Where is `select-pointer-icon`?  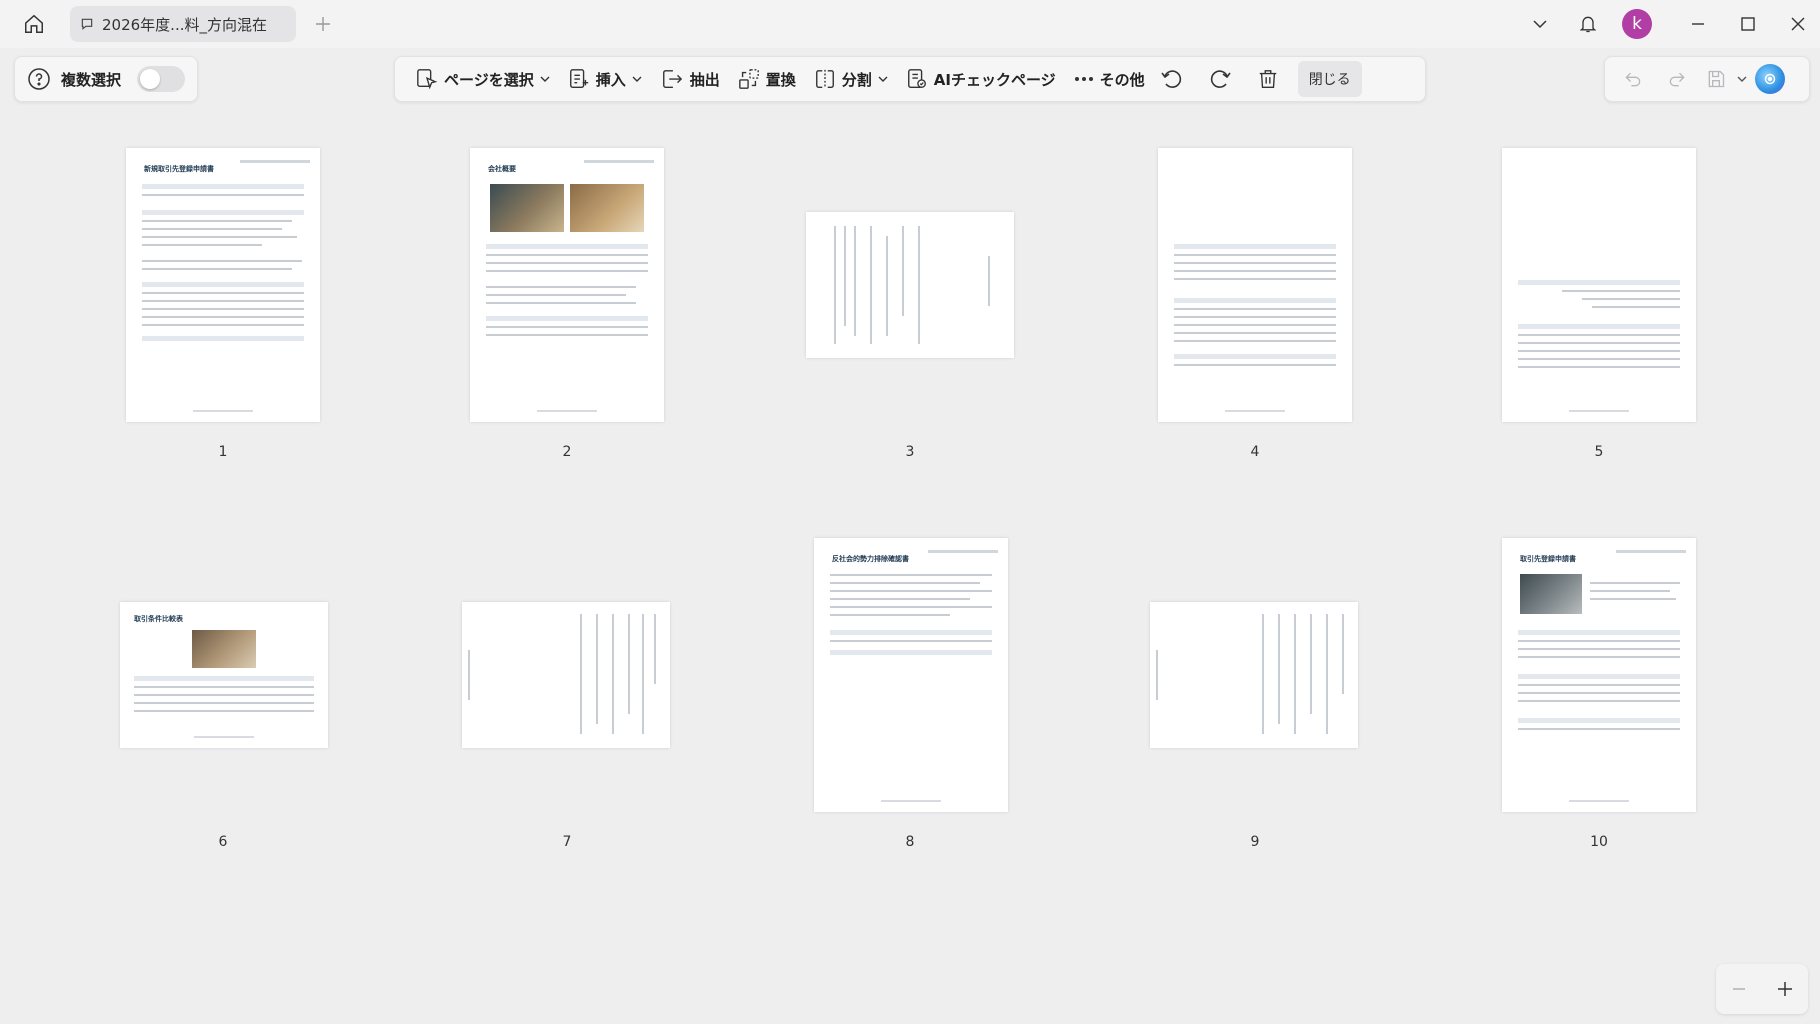
select-pointer-icon is located at coordinates (427, 79).